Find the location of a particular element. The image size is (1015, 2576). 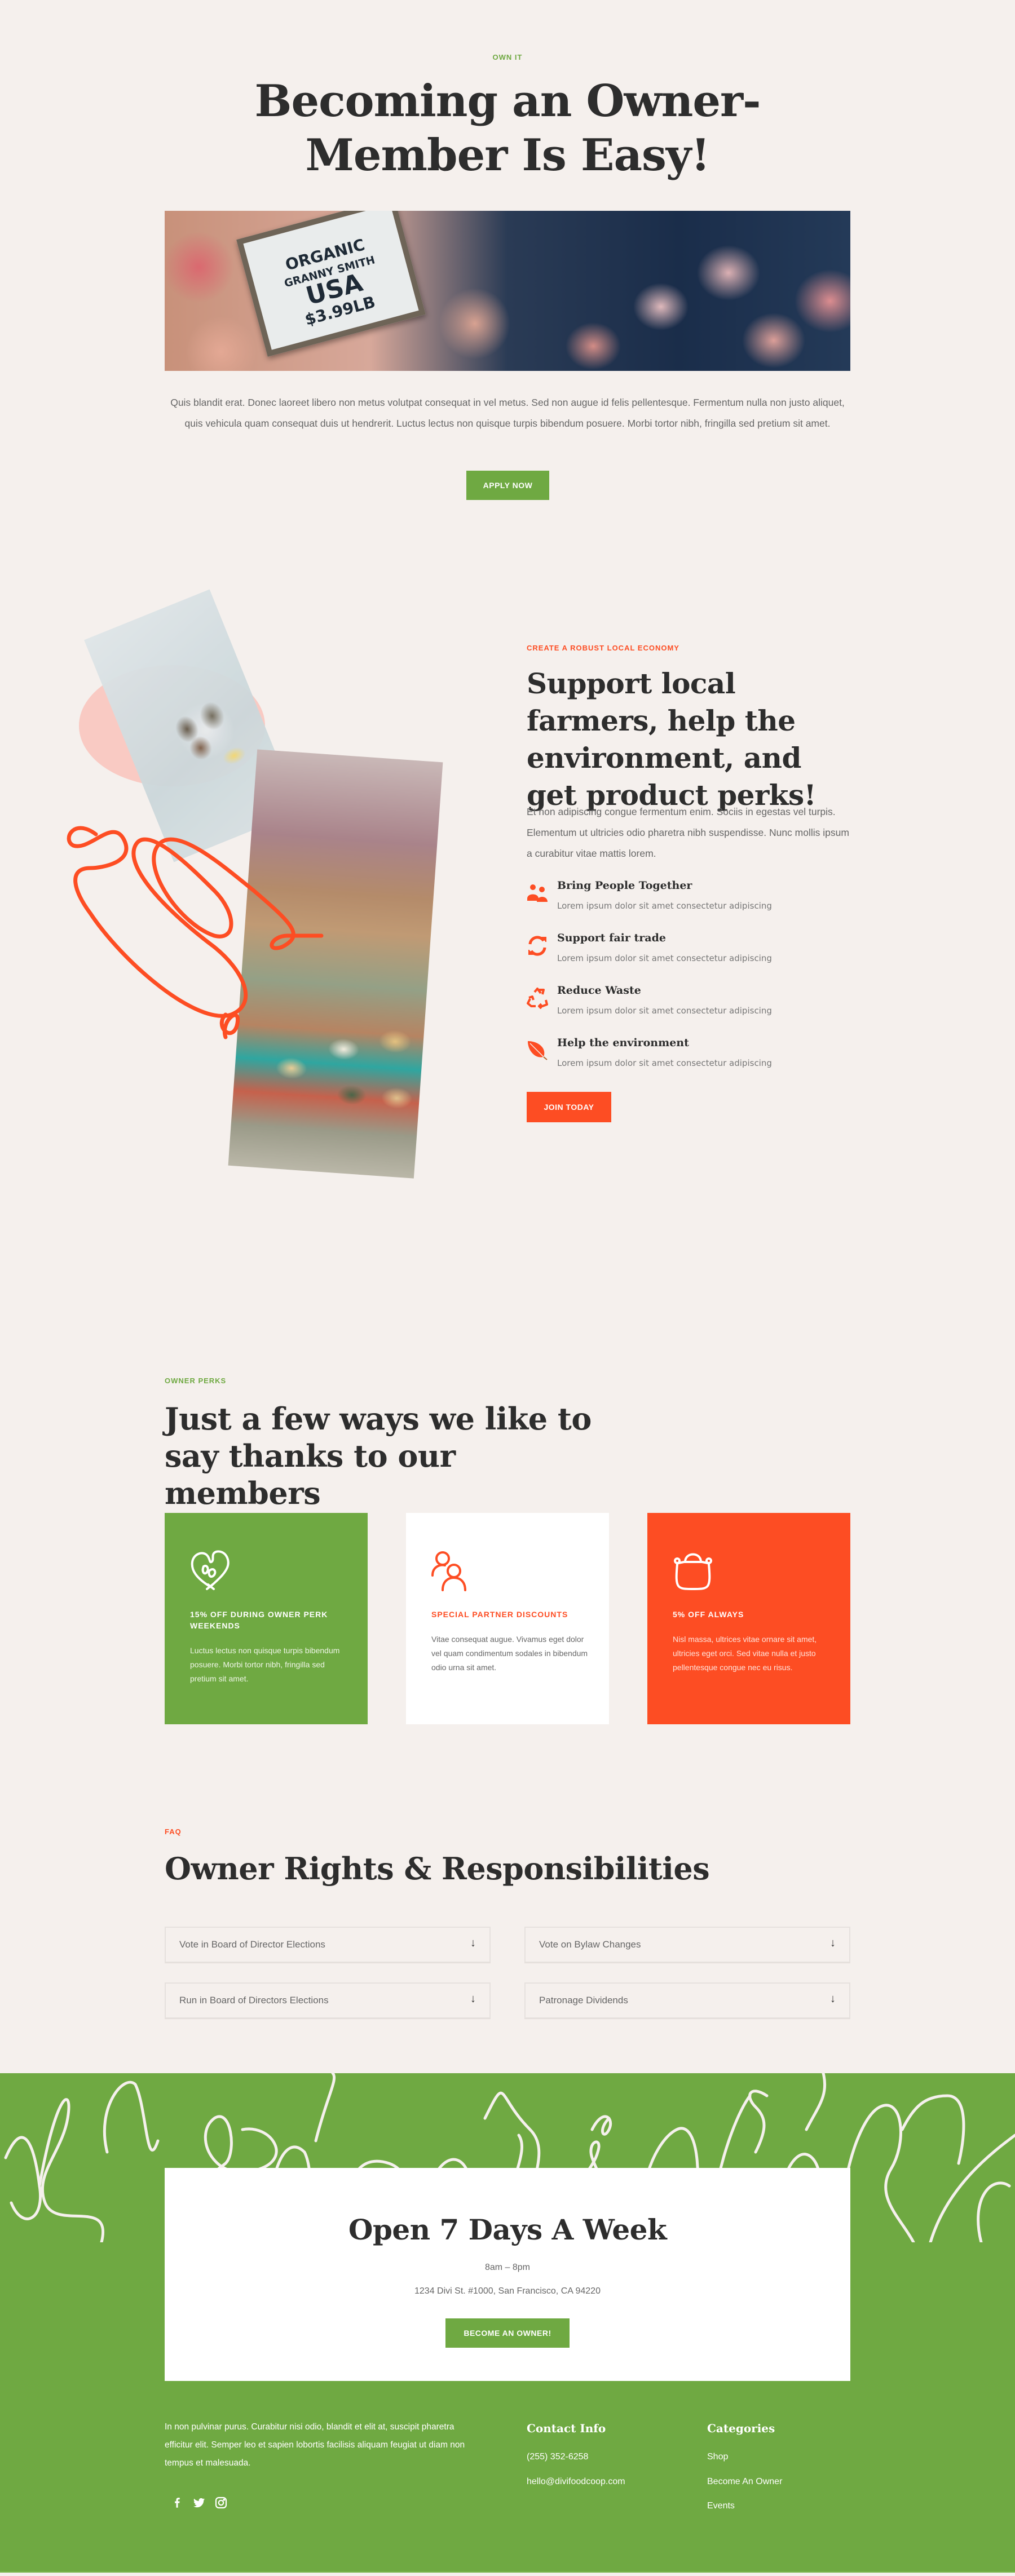

instagram-icon is located at coordinates (221, 2502).